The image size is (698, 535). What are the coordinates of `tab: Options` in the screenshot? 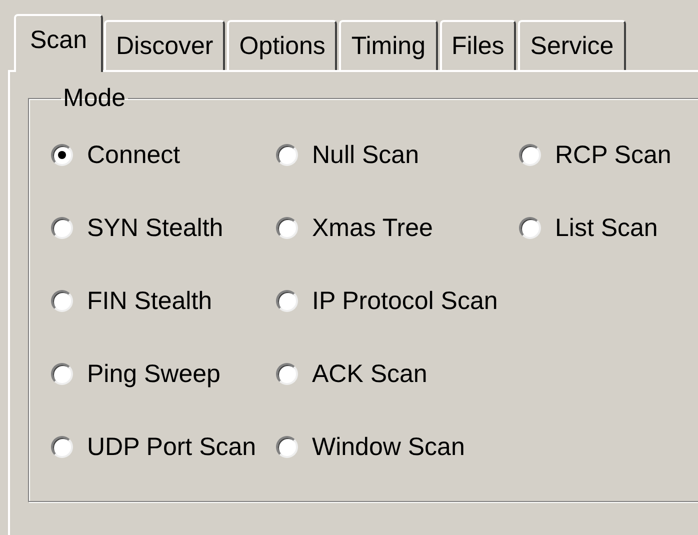 It's located at (282, 45).